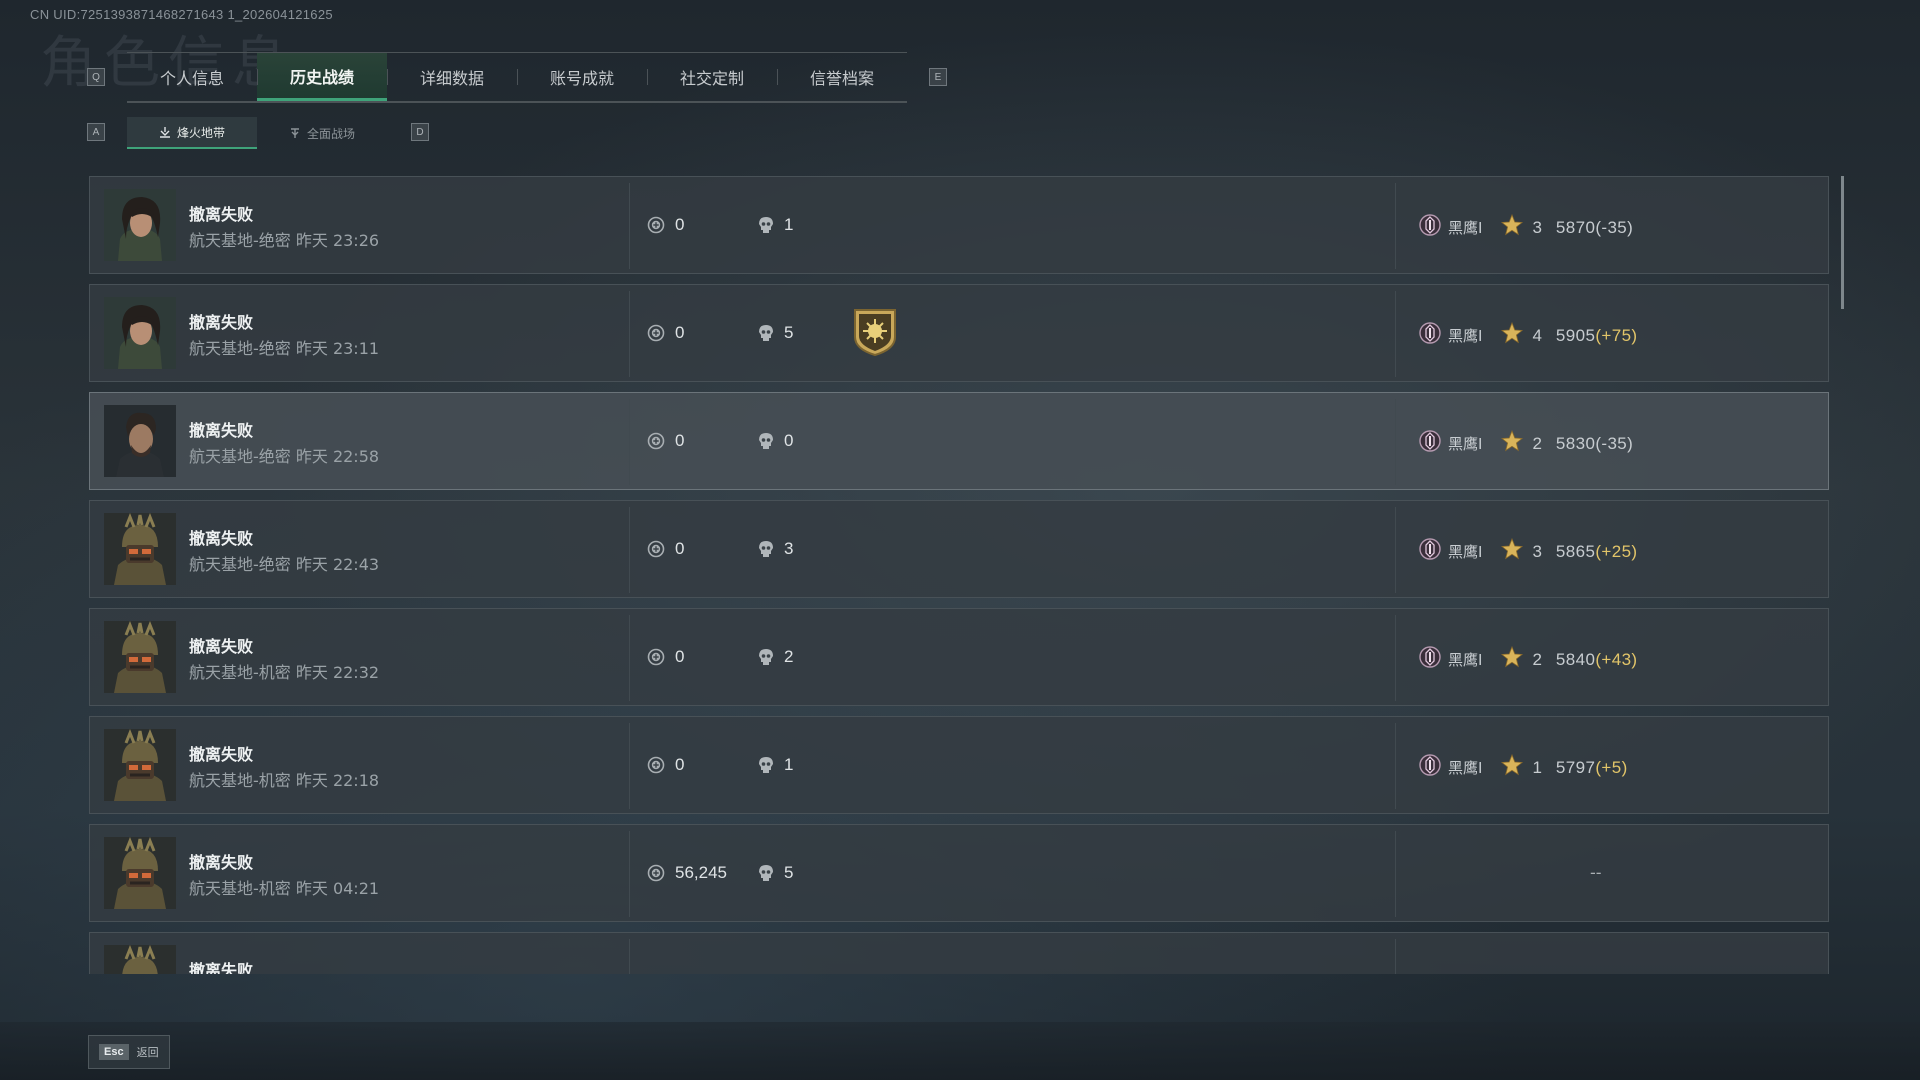 This screenshot has width=1920, height=1080. What do you see at coordinates (959, 657) in the screenshot?
I see `match-row: 撤离失败 航天基地-机密 昨天 22:32 0 2 黑鹰Ⅰ 2 5840(+43)` at bounding box center [959, 657].